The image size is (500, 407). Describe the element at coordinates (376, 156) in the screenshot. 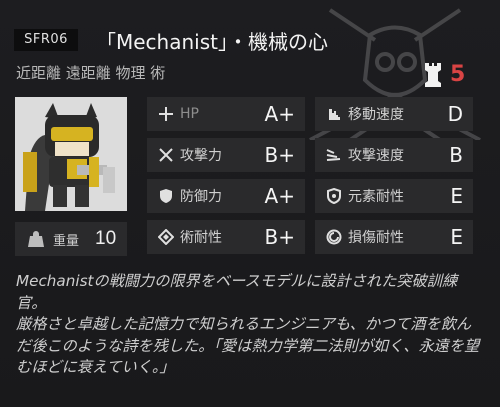

I see `stat-label: 攻撃速度` at that location.